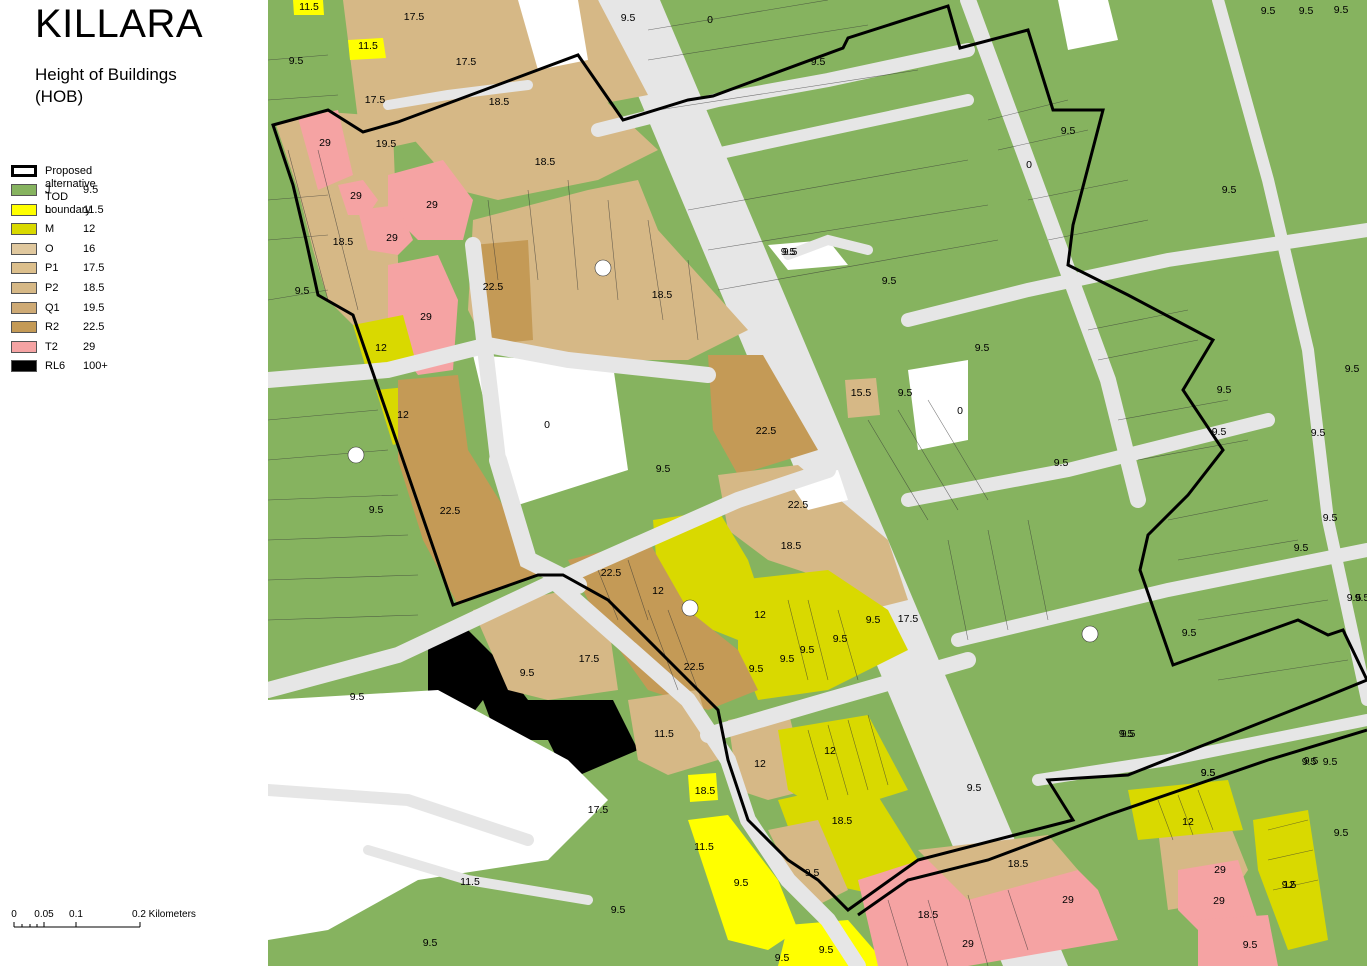  What do you see at coordinates (89, 229) in the screenshot?
I see `legend-value: 12` at bounding box center [89, 229].